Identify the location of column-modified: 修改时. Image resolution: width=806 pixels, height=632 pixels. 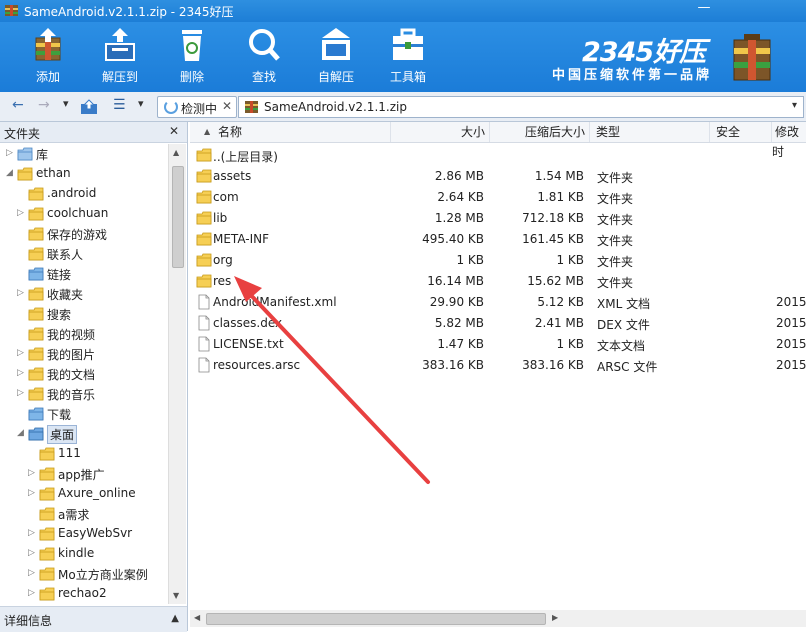
(789, 140).